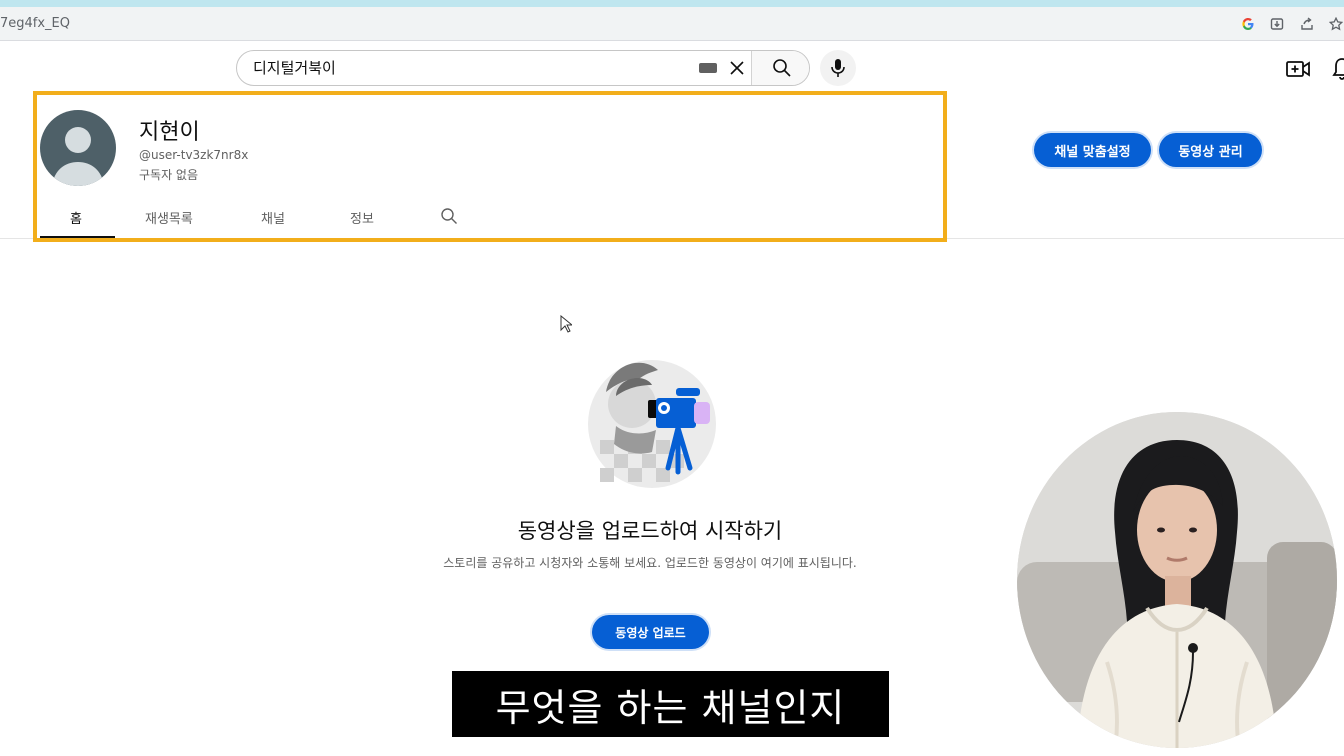 Image resolution: width=1344 pixels, height=756 pixels. I want to click on search-input, so click(463, 68).